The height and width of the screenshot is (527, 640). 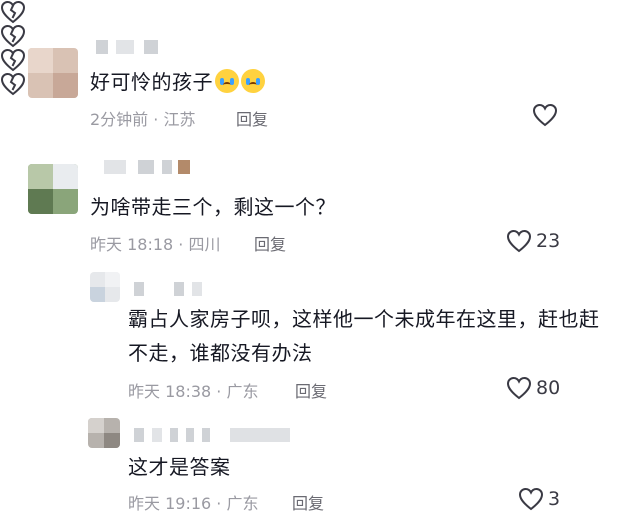 I want to click on like-count: 23, so click(x=548, y=241).